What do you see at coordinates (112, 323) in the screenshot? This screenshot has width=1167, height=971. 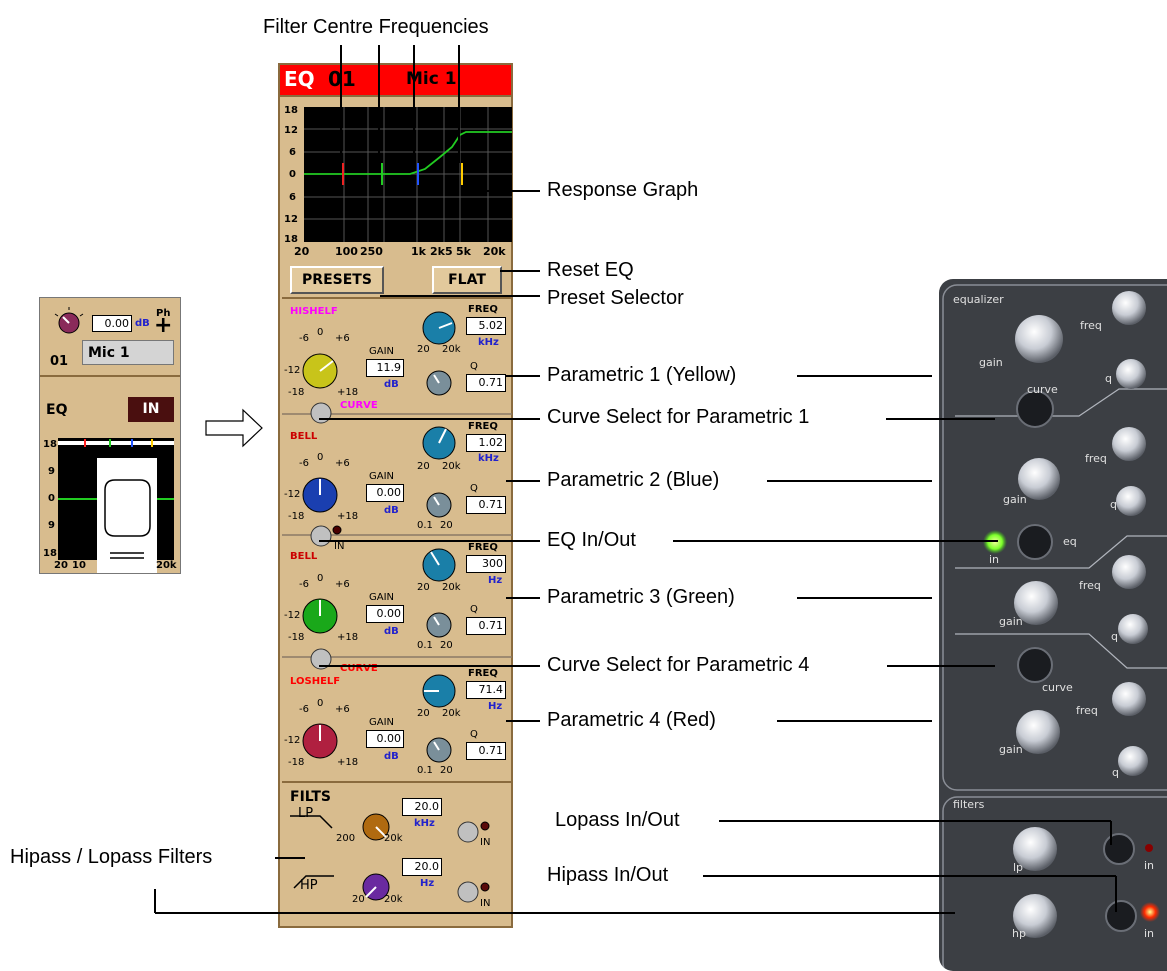 I see `mini-gain-value: 0.00` at bounding box center [112, 323].